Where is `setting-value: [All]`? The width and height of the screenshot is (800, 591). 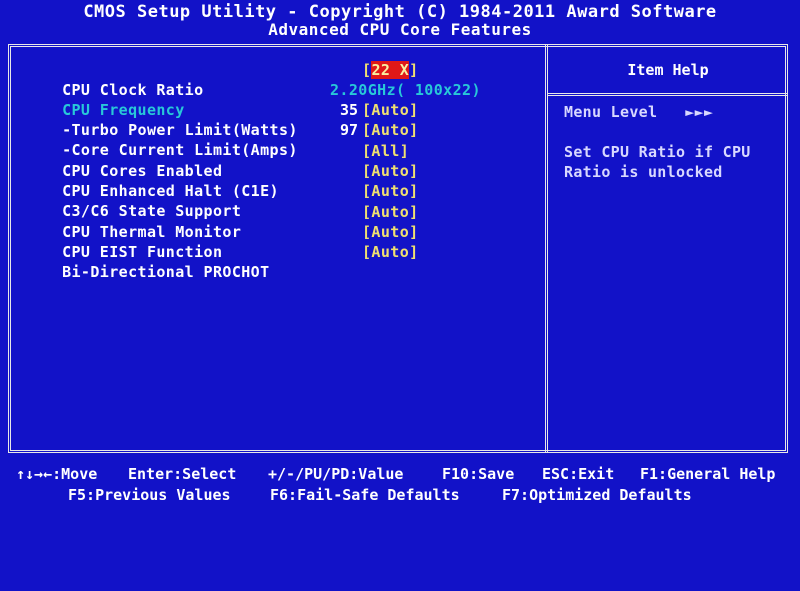
setting-value: [All] is located at coordinates (385, 151).